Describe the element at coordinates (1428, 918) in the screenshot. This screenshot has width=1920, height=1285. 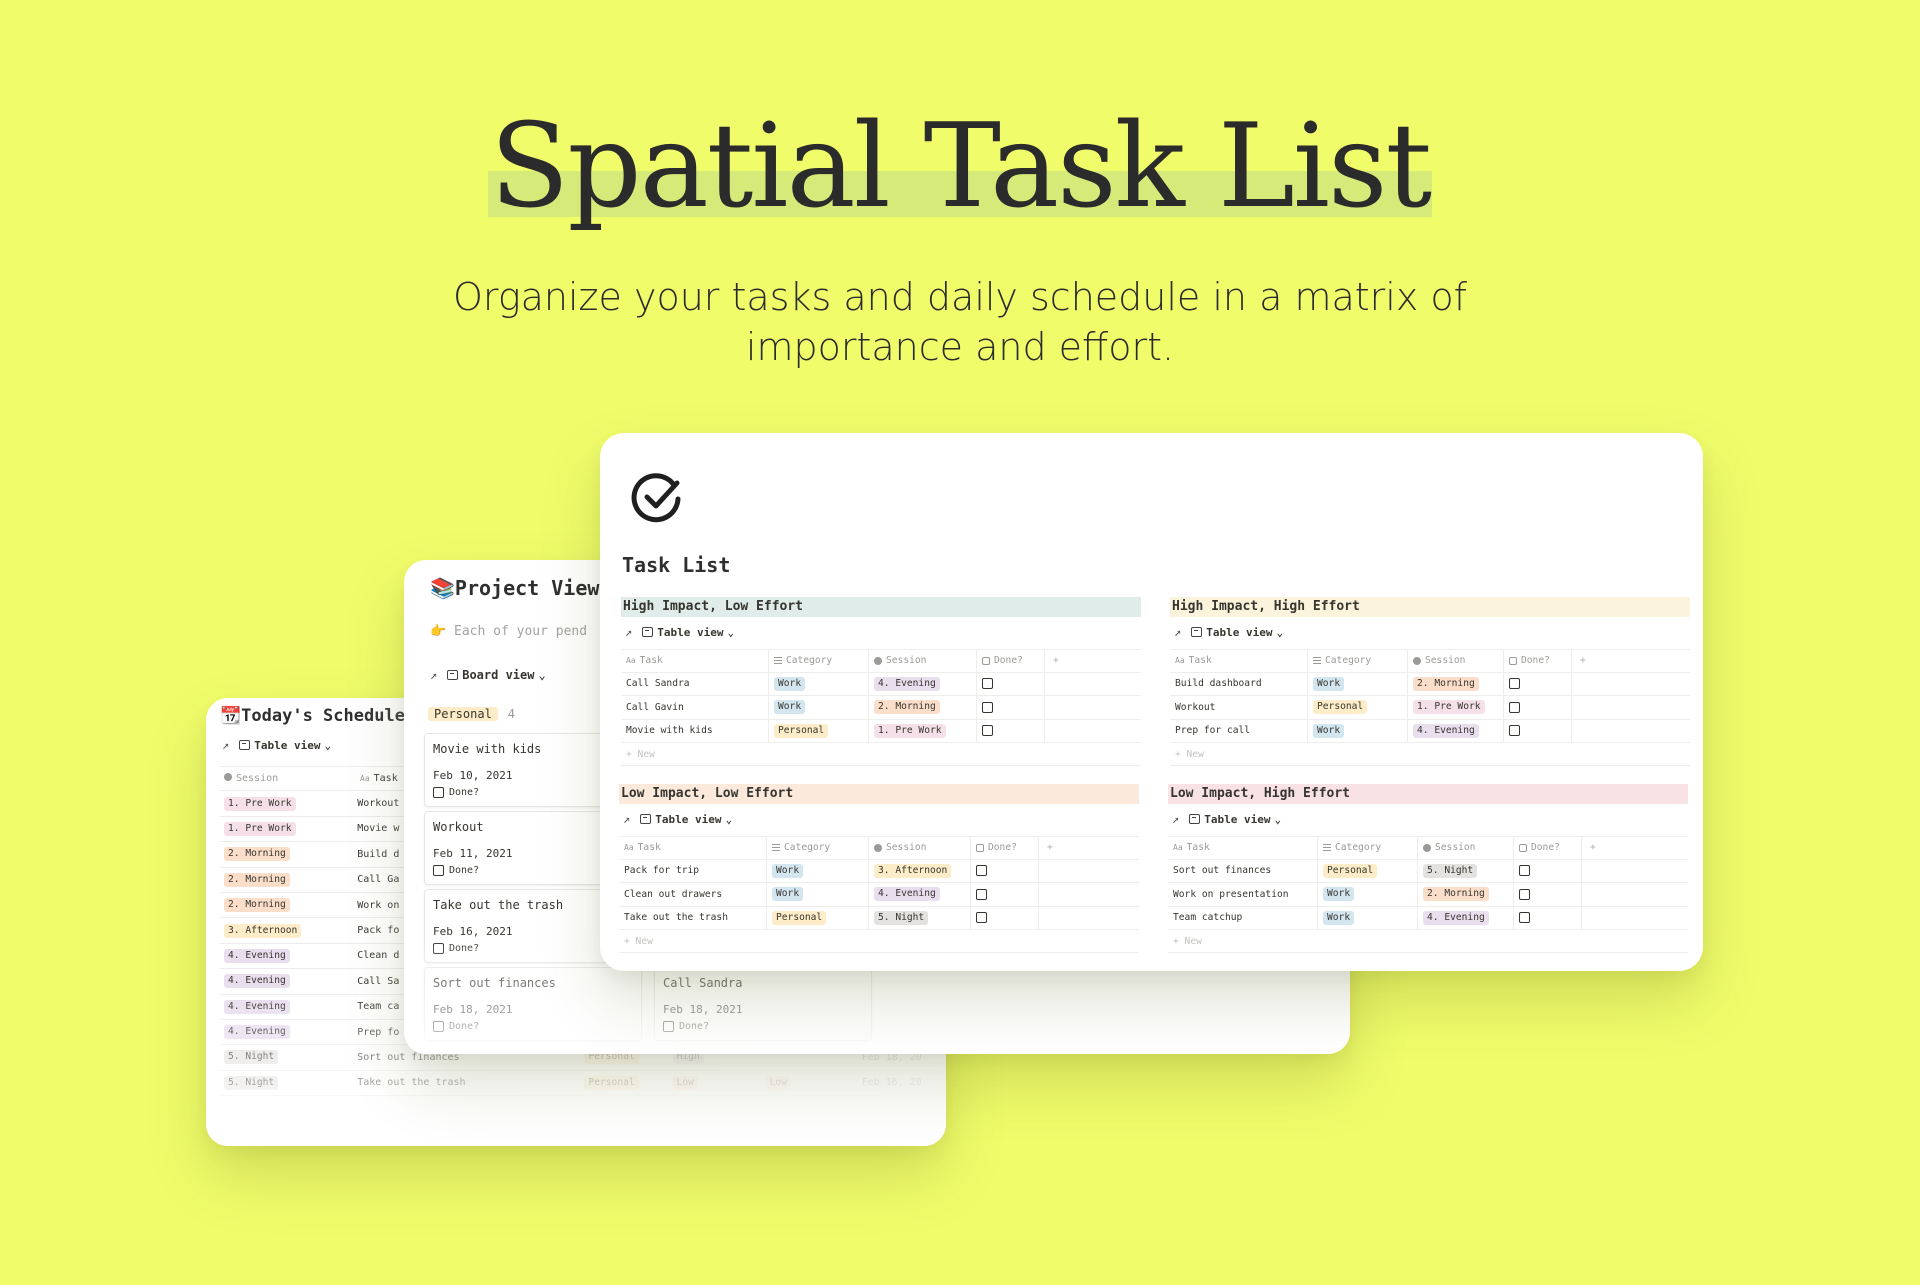
I see `table-row: Team catchup Work 4. Evening` at that location.